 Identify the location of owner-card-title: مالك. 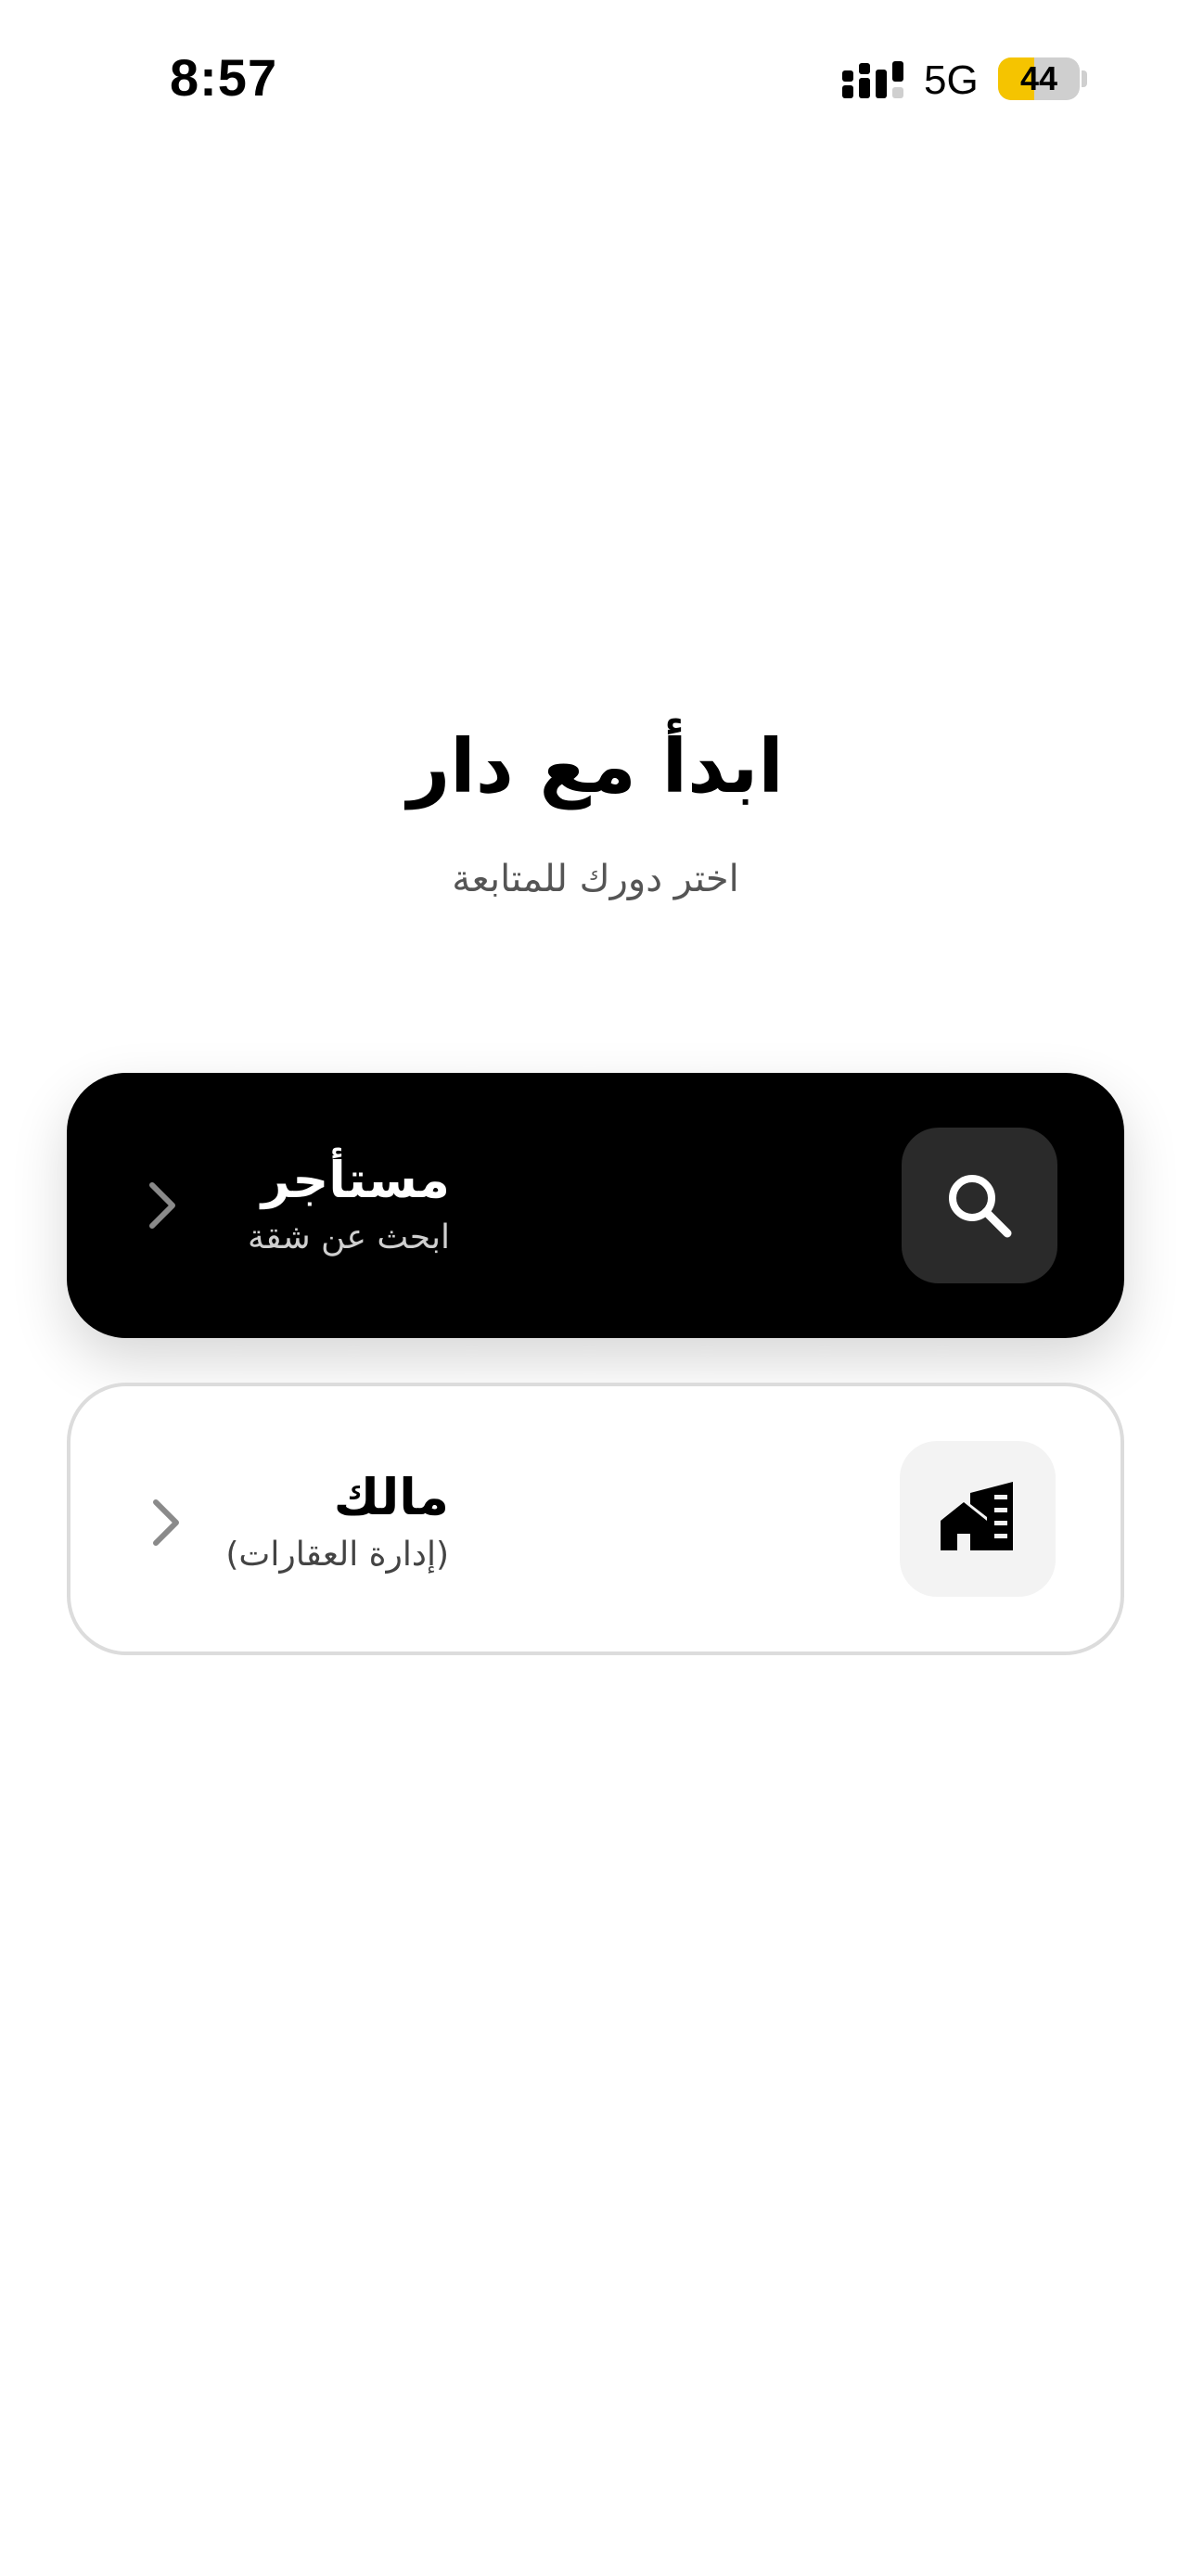
(391, 1497).